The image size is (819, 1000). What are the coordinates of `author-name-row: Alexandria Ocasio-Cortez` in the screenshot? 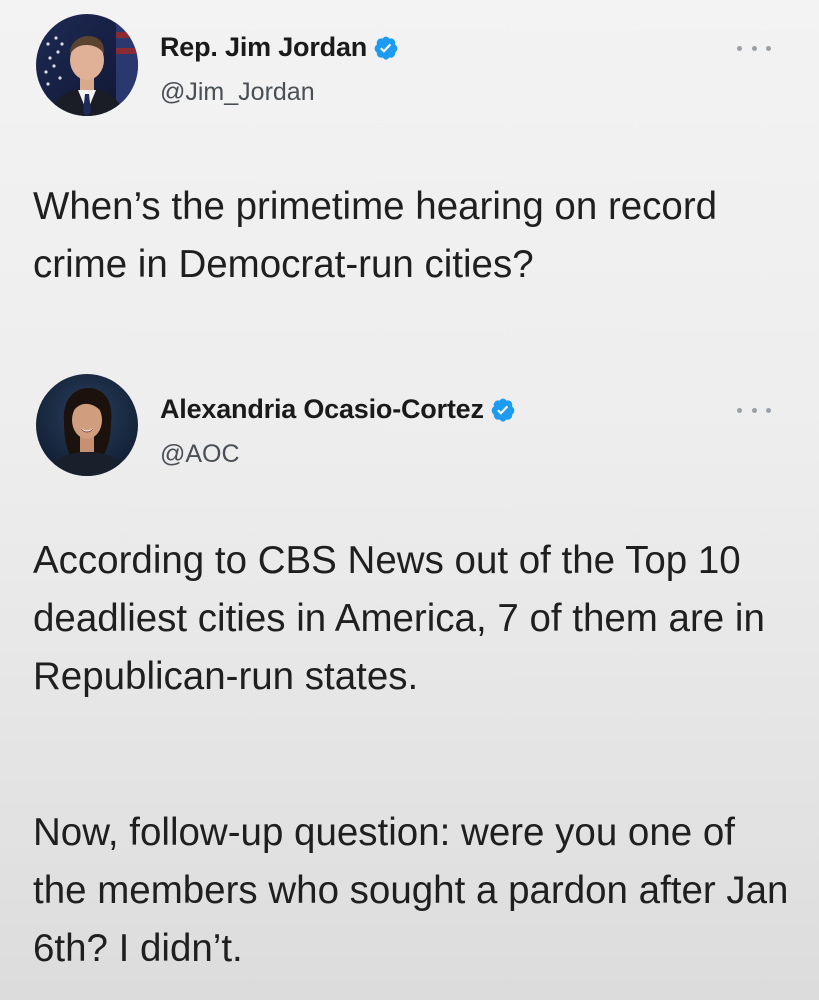 It's located at (338, 409).